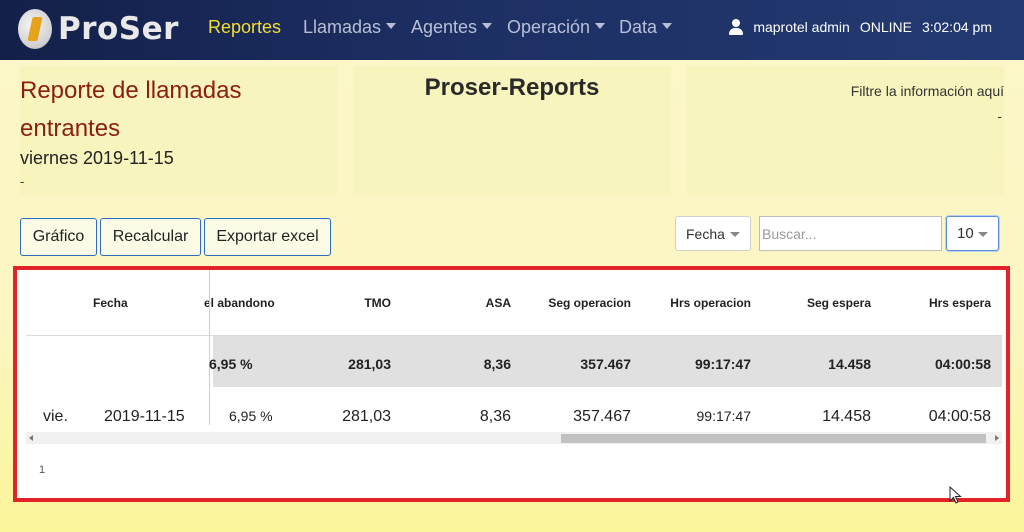  Describe the element at coordinates (605, 364) in the screenshot. I see `total-seg-operacion: 357.467` at that location.